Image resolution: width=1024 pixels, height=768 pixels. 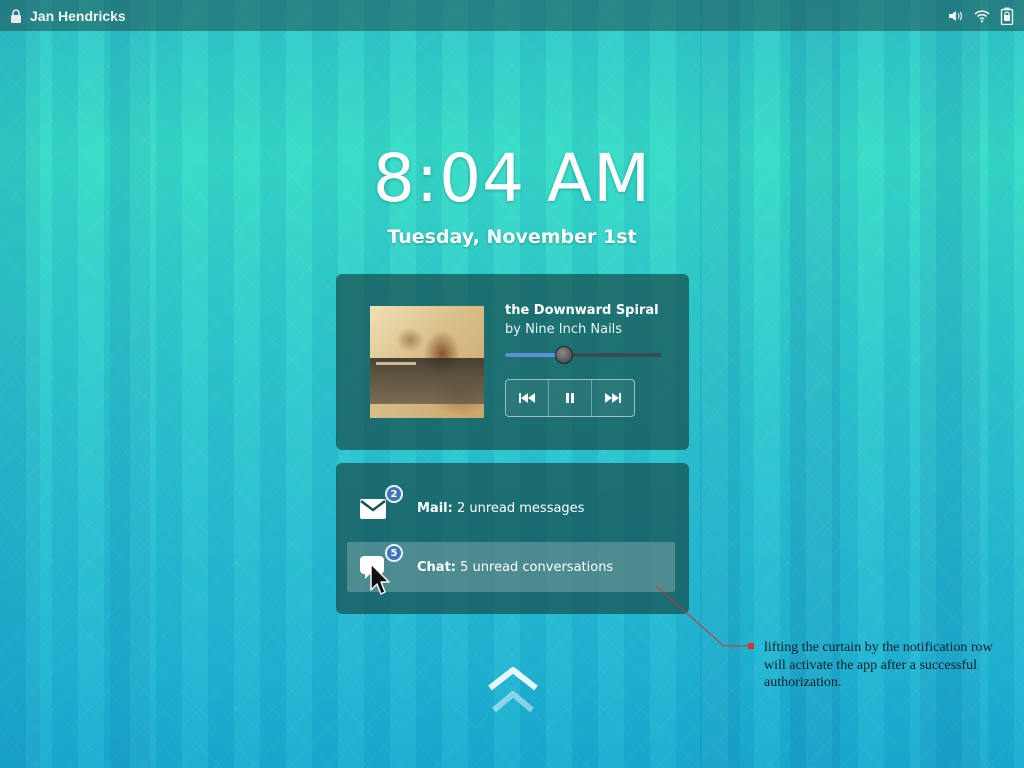 What do you see at coordinates (751, 646) in the screenshot?
I see `annotation-marker` at bounding box center [751, 646].